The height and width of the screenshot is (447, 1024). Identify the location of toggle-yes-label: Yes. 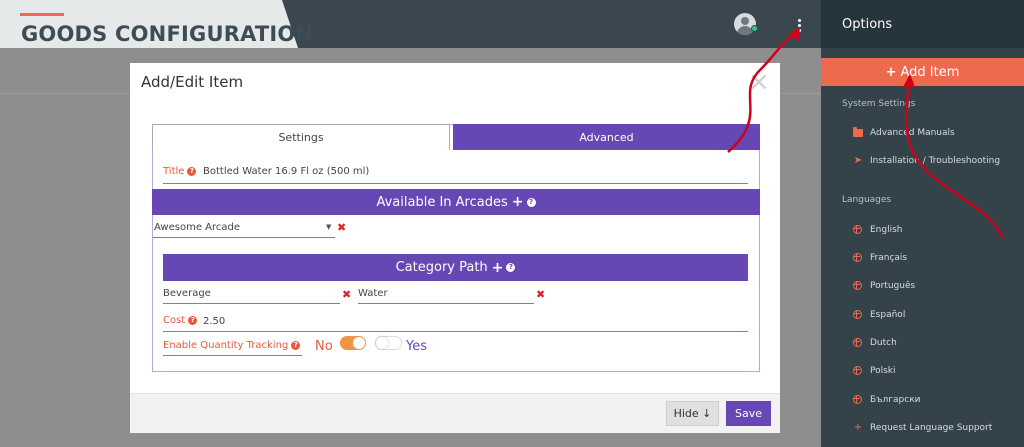
(416, 346).